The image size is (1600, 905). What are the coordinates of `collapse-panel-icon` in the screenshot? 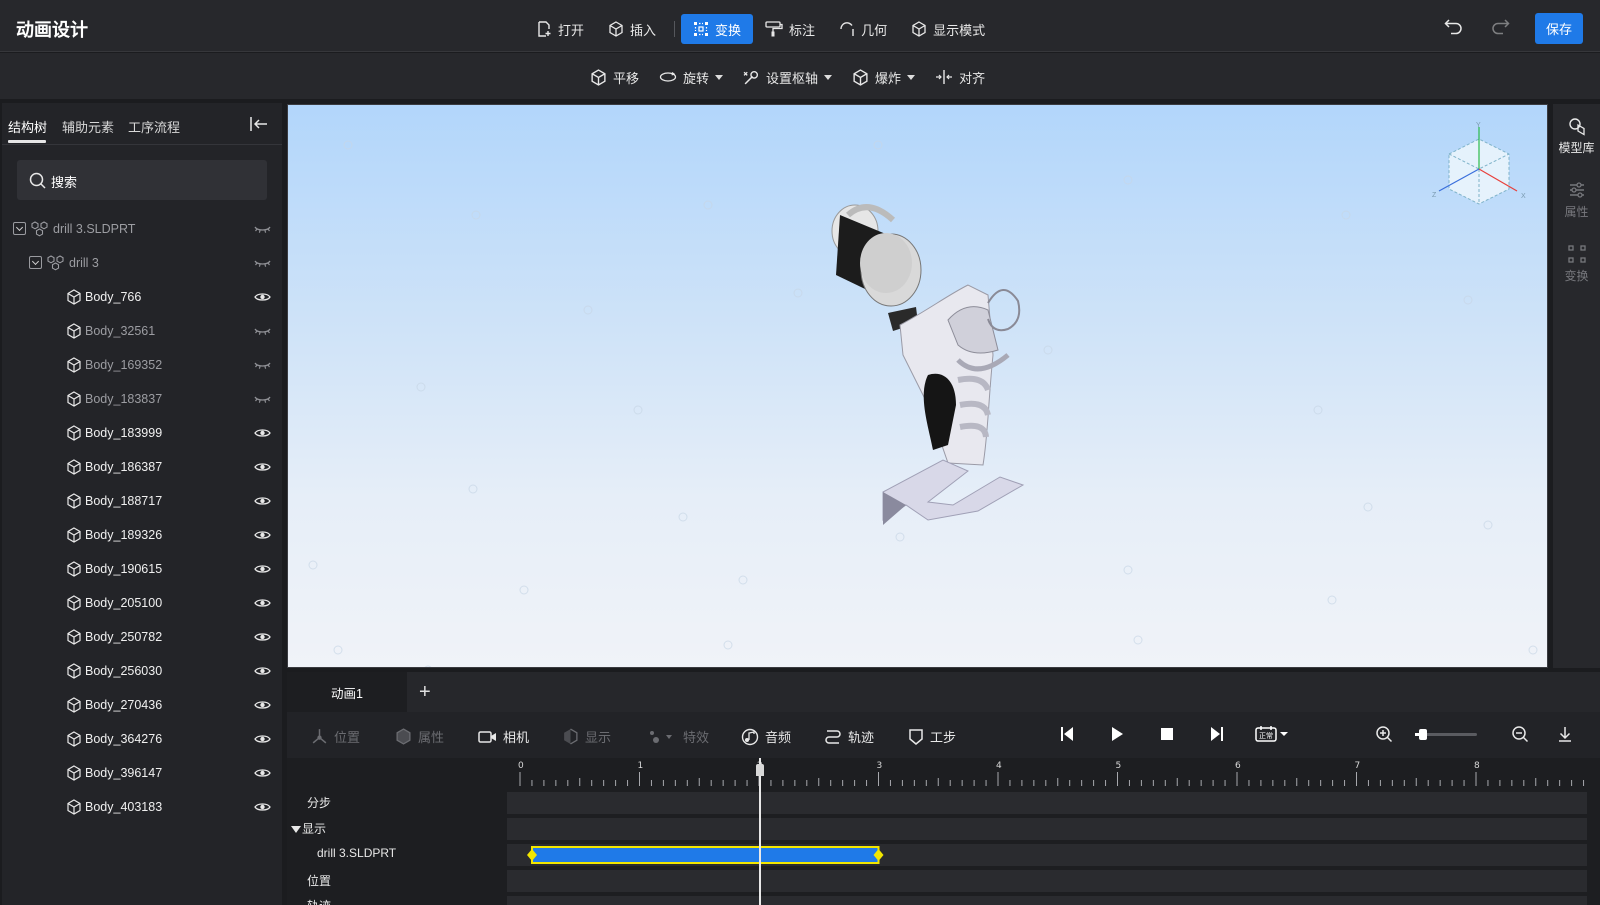 It's located at (259, 125).